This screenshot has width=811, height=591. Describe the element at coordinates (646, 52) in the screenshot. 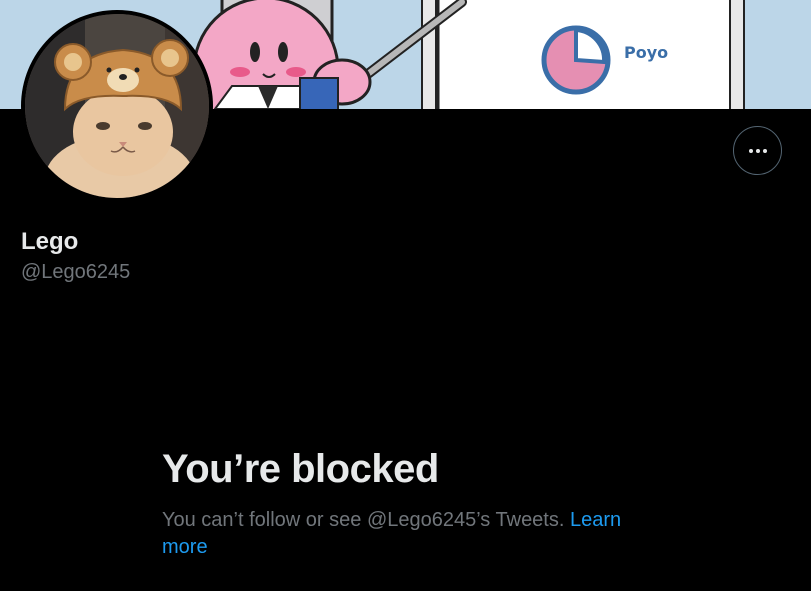

I see `banner-sign-text: Poyo` at that location.